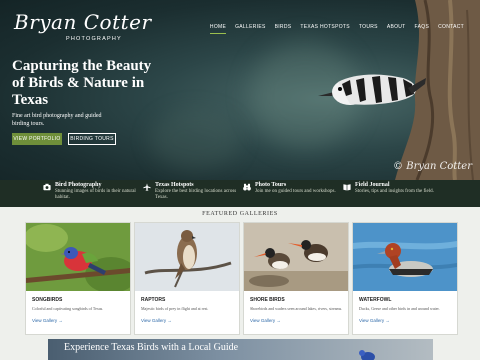 The image size is (480, 360). Describe the element at coordinates (153, 300) in the screenshot. I see `card-title: RAPTORS` at that location.